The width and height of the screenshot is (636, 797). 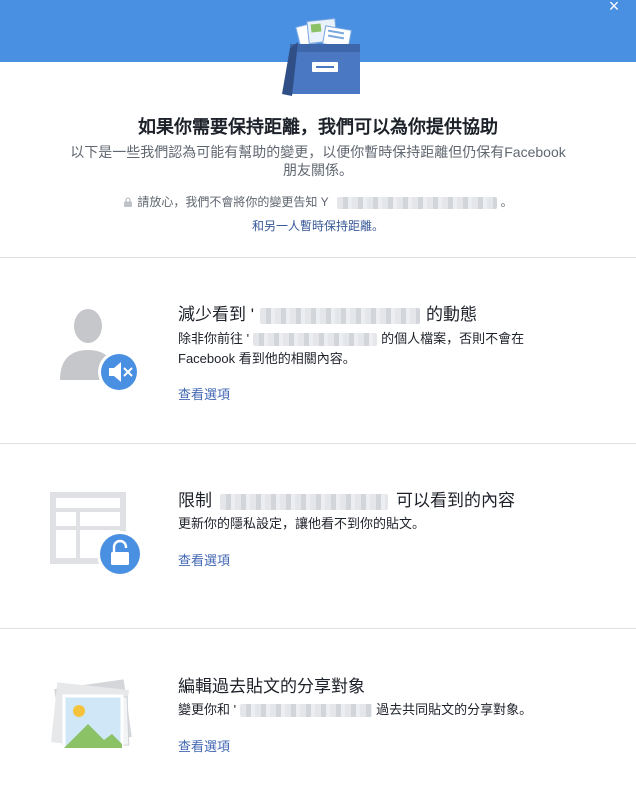 I want to click on mute-person-icon, so click(x=100, y=351).